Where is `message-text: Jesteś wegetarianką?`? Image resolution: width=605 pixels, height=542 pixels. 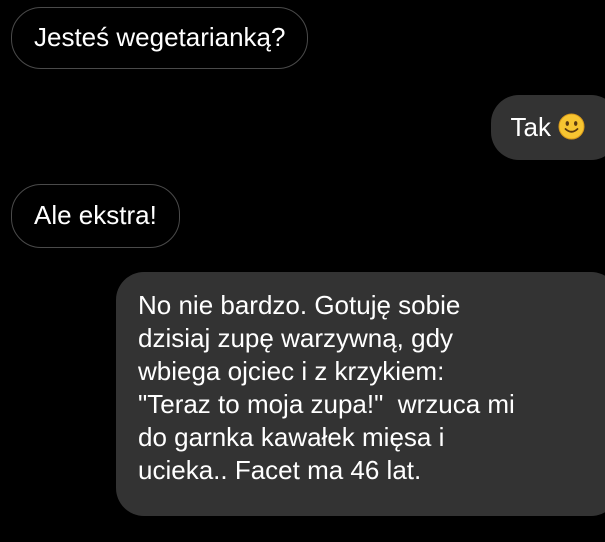 message-text: Jesteś wegetarianką? is located at coordinates (160, 37).